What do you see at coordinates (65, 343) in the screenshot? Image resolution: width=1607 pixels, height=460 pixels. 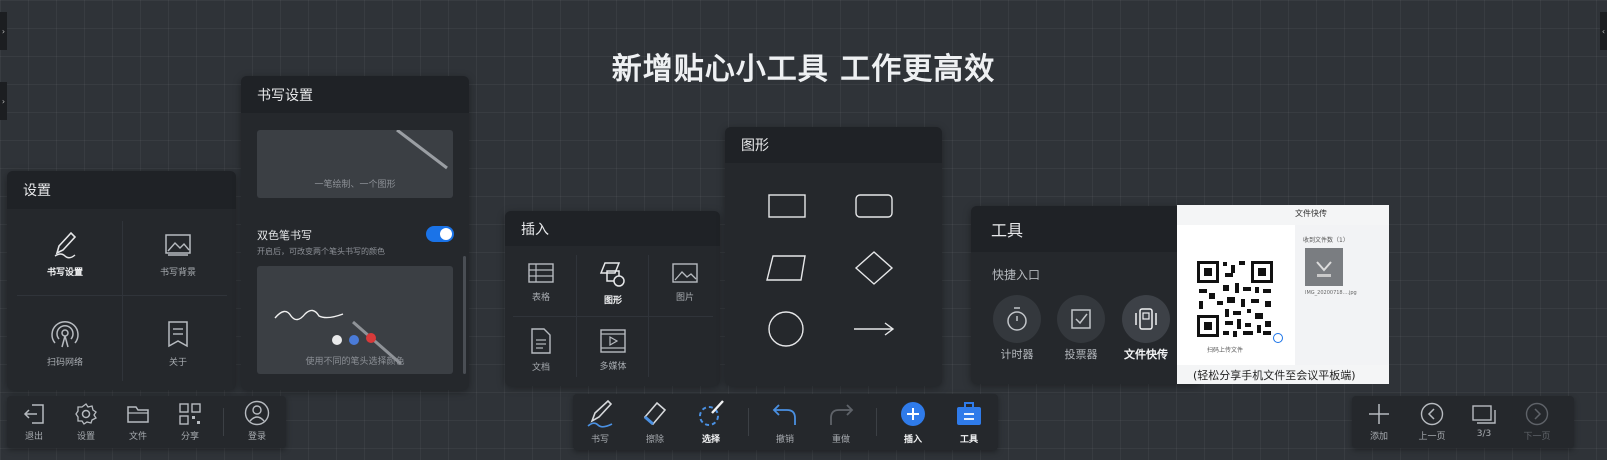 I see `settings-item-network: 扫码网络` at bounding box center [65, 343].